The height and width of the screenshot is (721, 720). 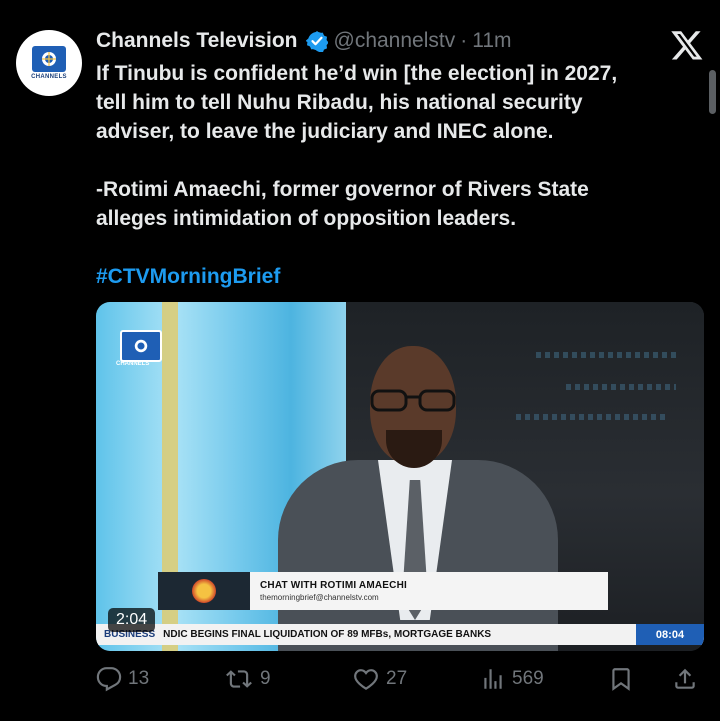 What do you see at coordinates (366, 679) in the screenshot?
I see `heart-icon` at bounding box center [366, 679].